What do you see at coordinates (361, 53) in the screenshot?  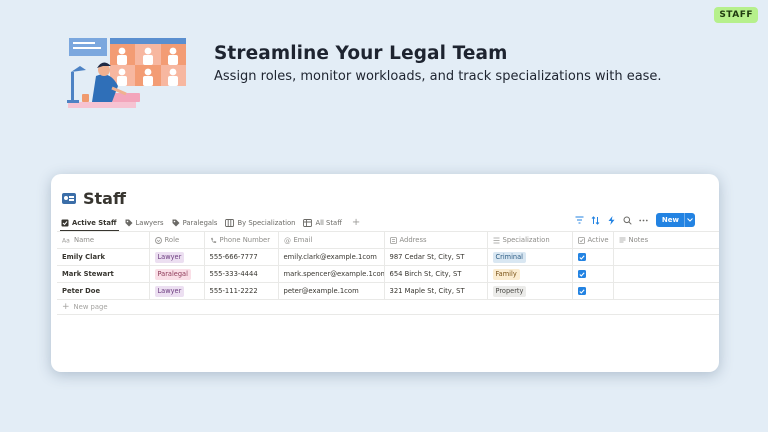 I see `hero-title: Streamline Your Legal Team` at bounding box center [361, 53].